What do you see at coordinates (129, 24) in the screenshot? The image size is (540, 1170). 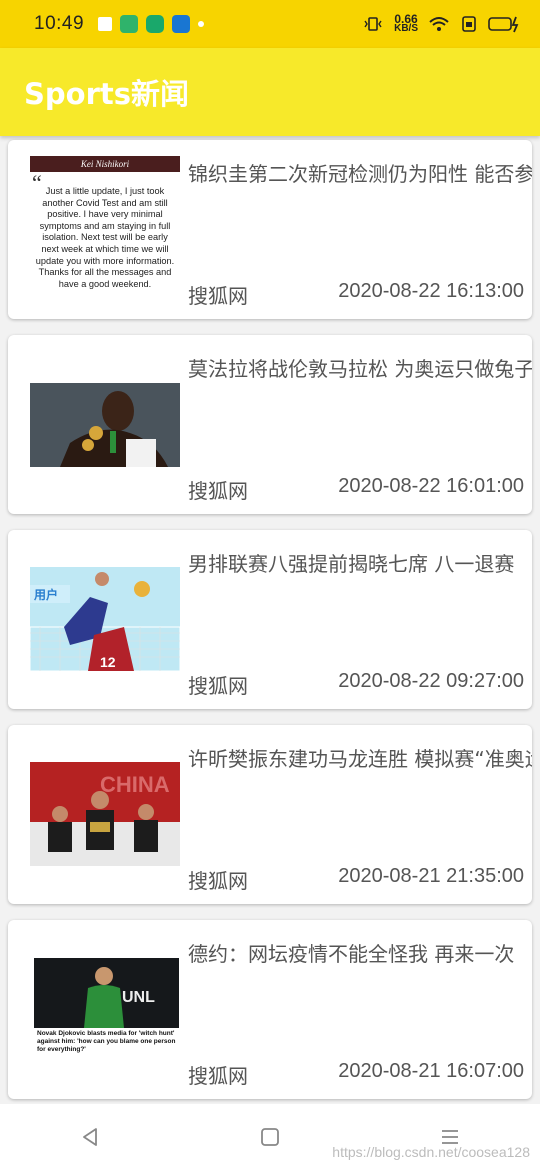 I see `shield-icon` at bounding box center [129, 24].